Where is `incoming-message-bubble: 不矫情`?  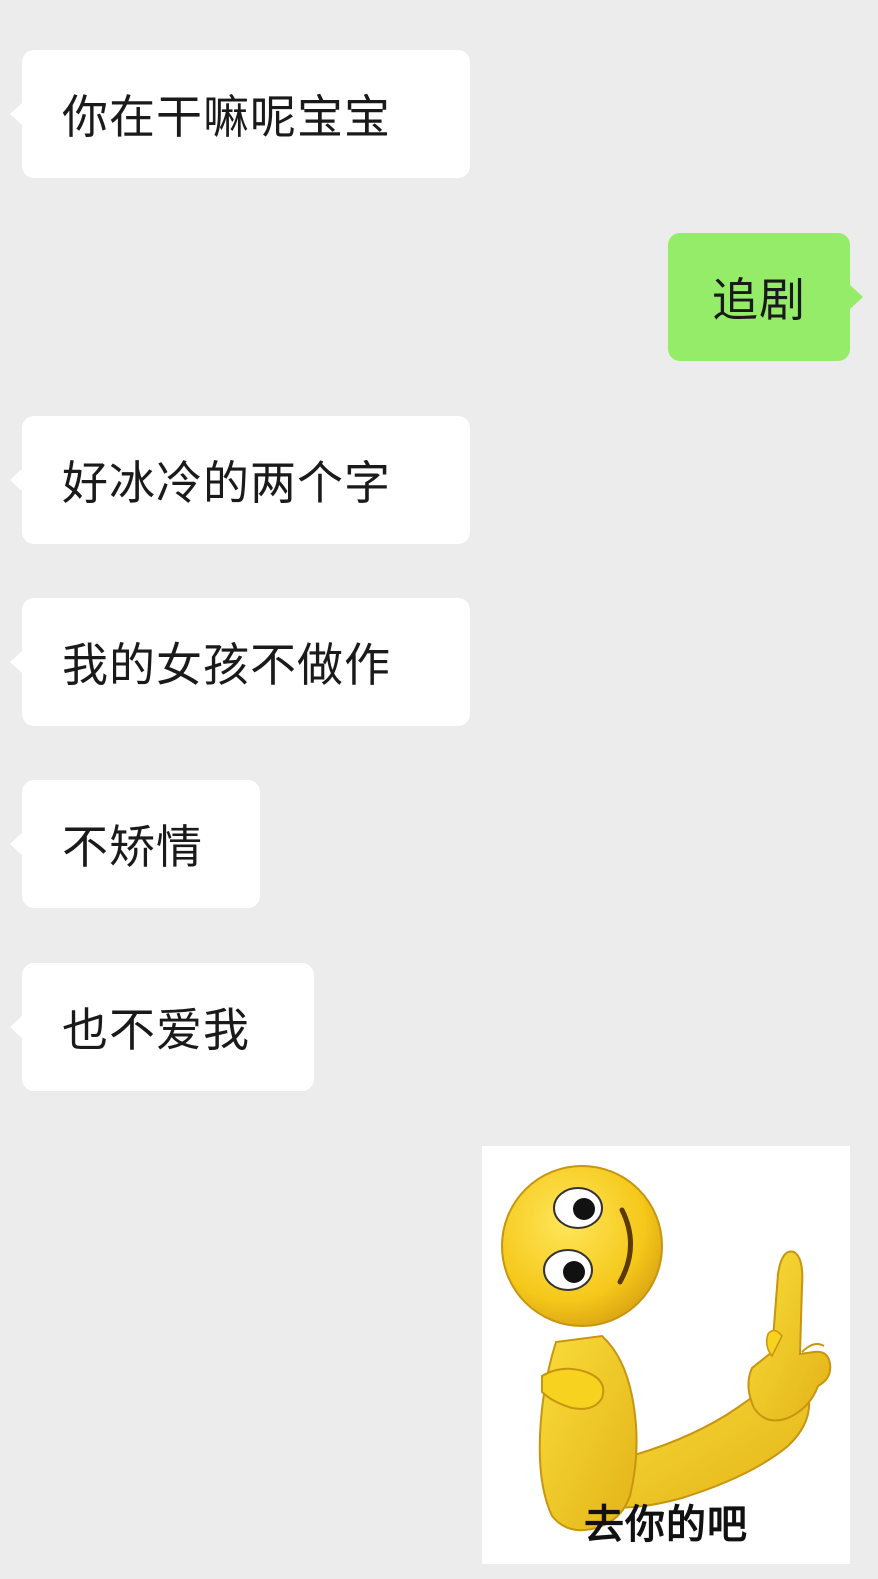
incoming-message-bubble: 不矫情 is located at coordinates (135, 844).